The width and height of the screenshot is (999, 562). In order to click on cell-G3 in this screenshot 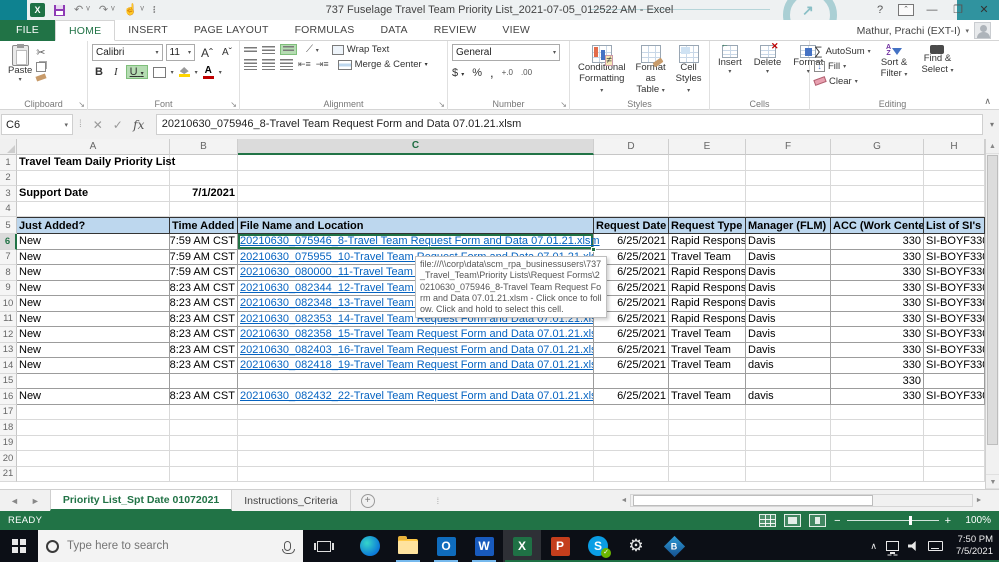, I will do `click(877, 194)`.